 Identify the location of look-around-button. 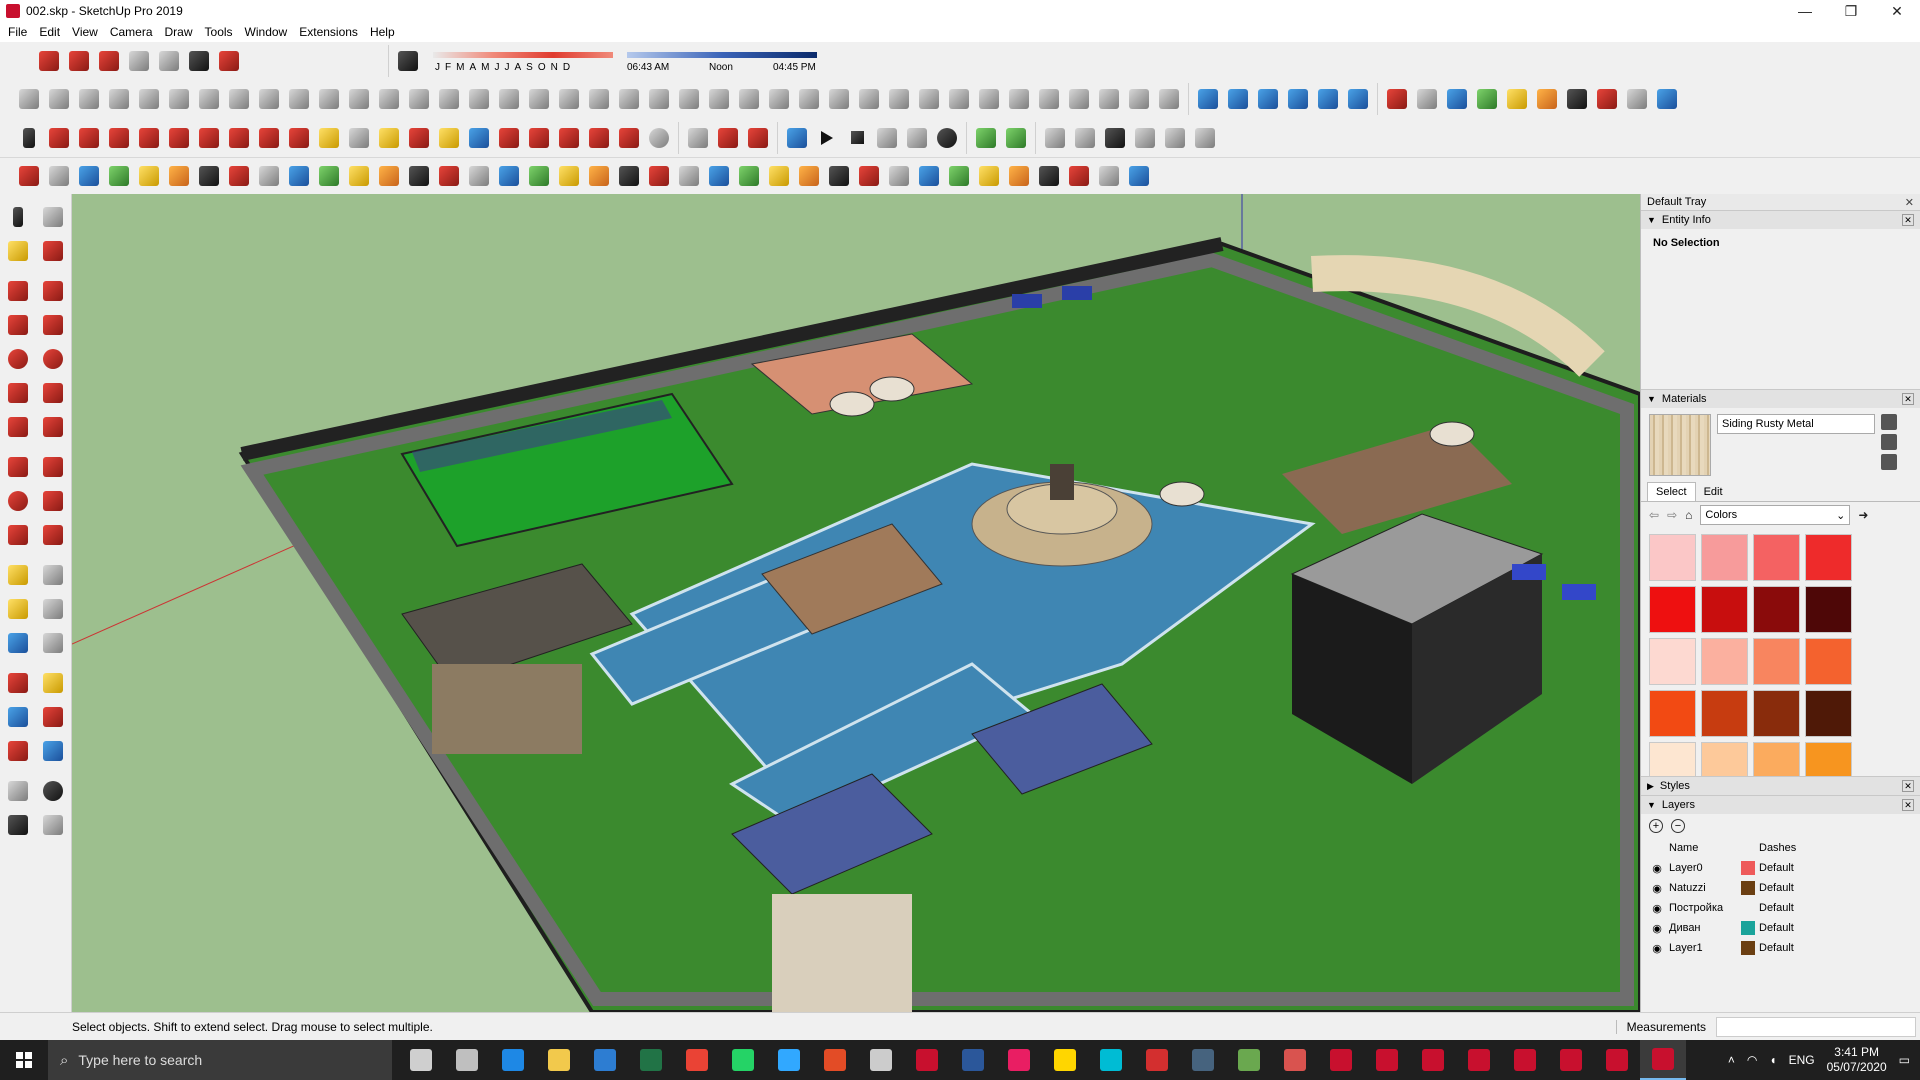
(53, 791).